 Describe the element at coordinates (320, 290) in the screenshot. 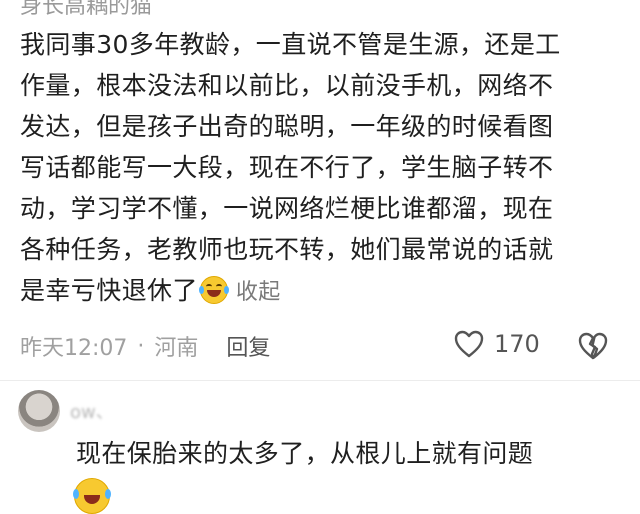

I see `comment-line-last: 是幸亏快退休了 收起` at that location.